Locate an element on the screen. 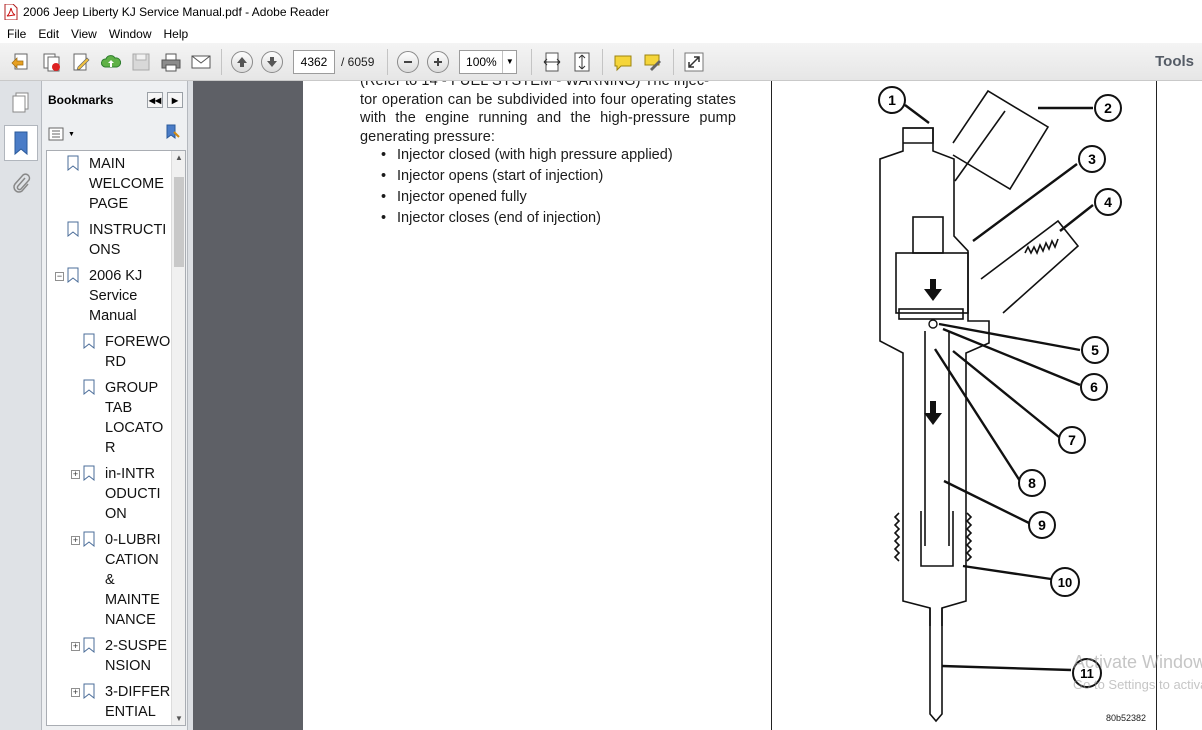 The height and width of the screenshot is (730, 1202). document-gutter is located at coordinates (248, 405).